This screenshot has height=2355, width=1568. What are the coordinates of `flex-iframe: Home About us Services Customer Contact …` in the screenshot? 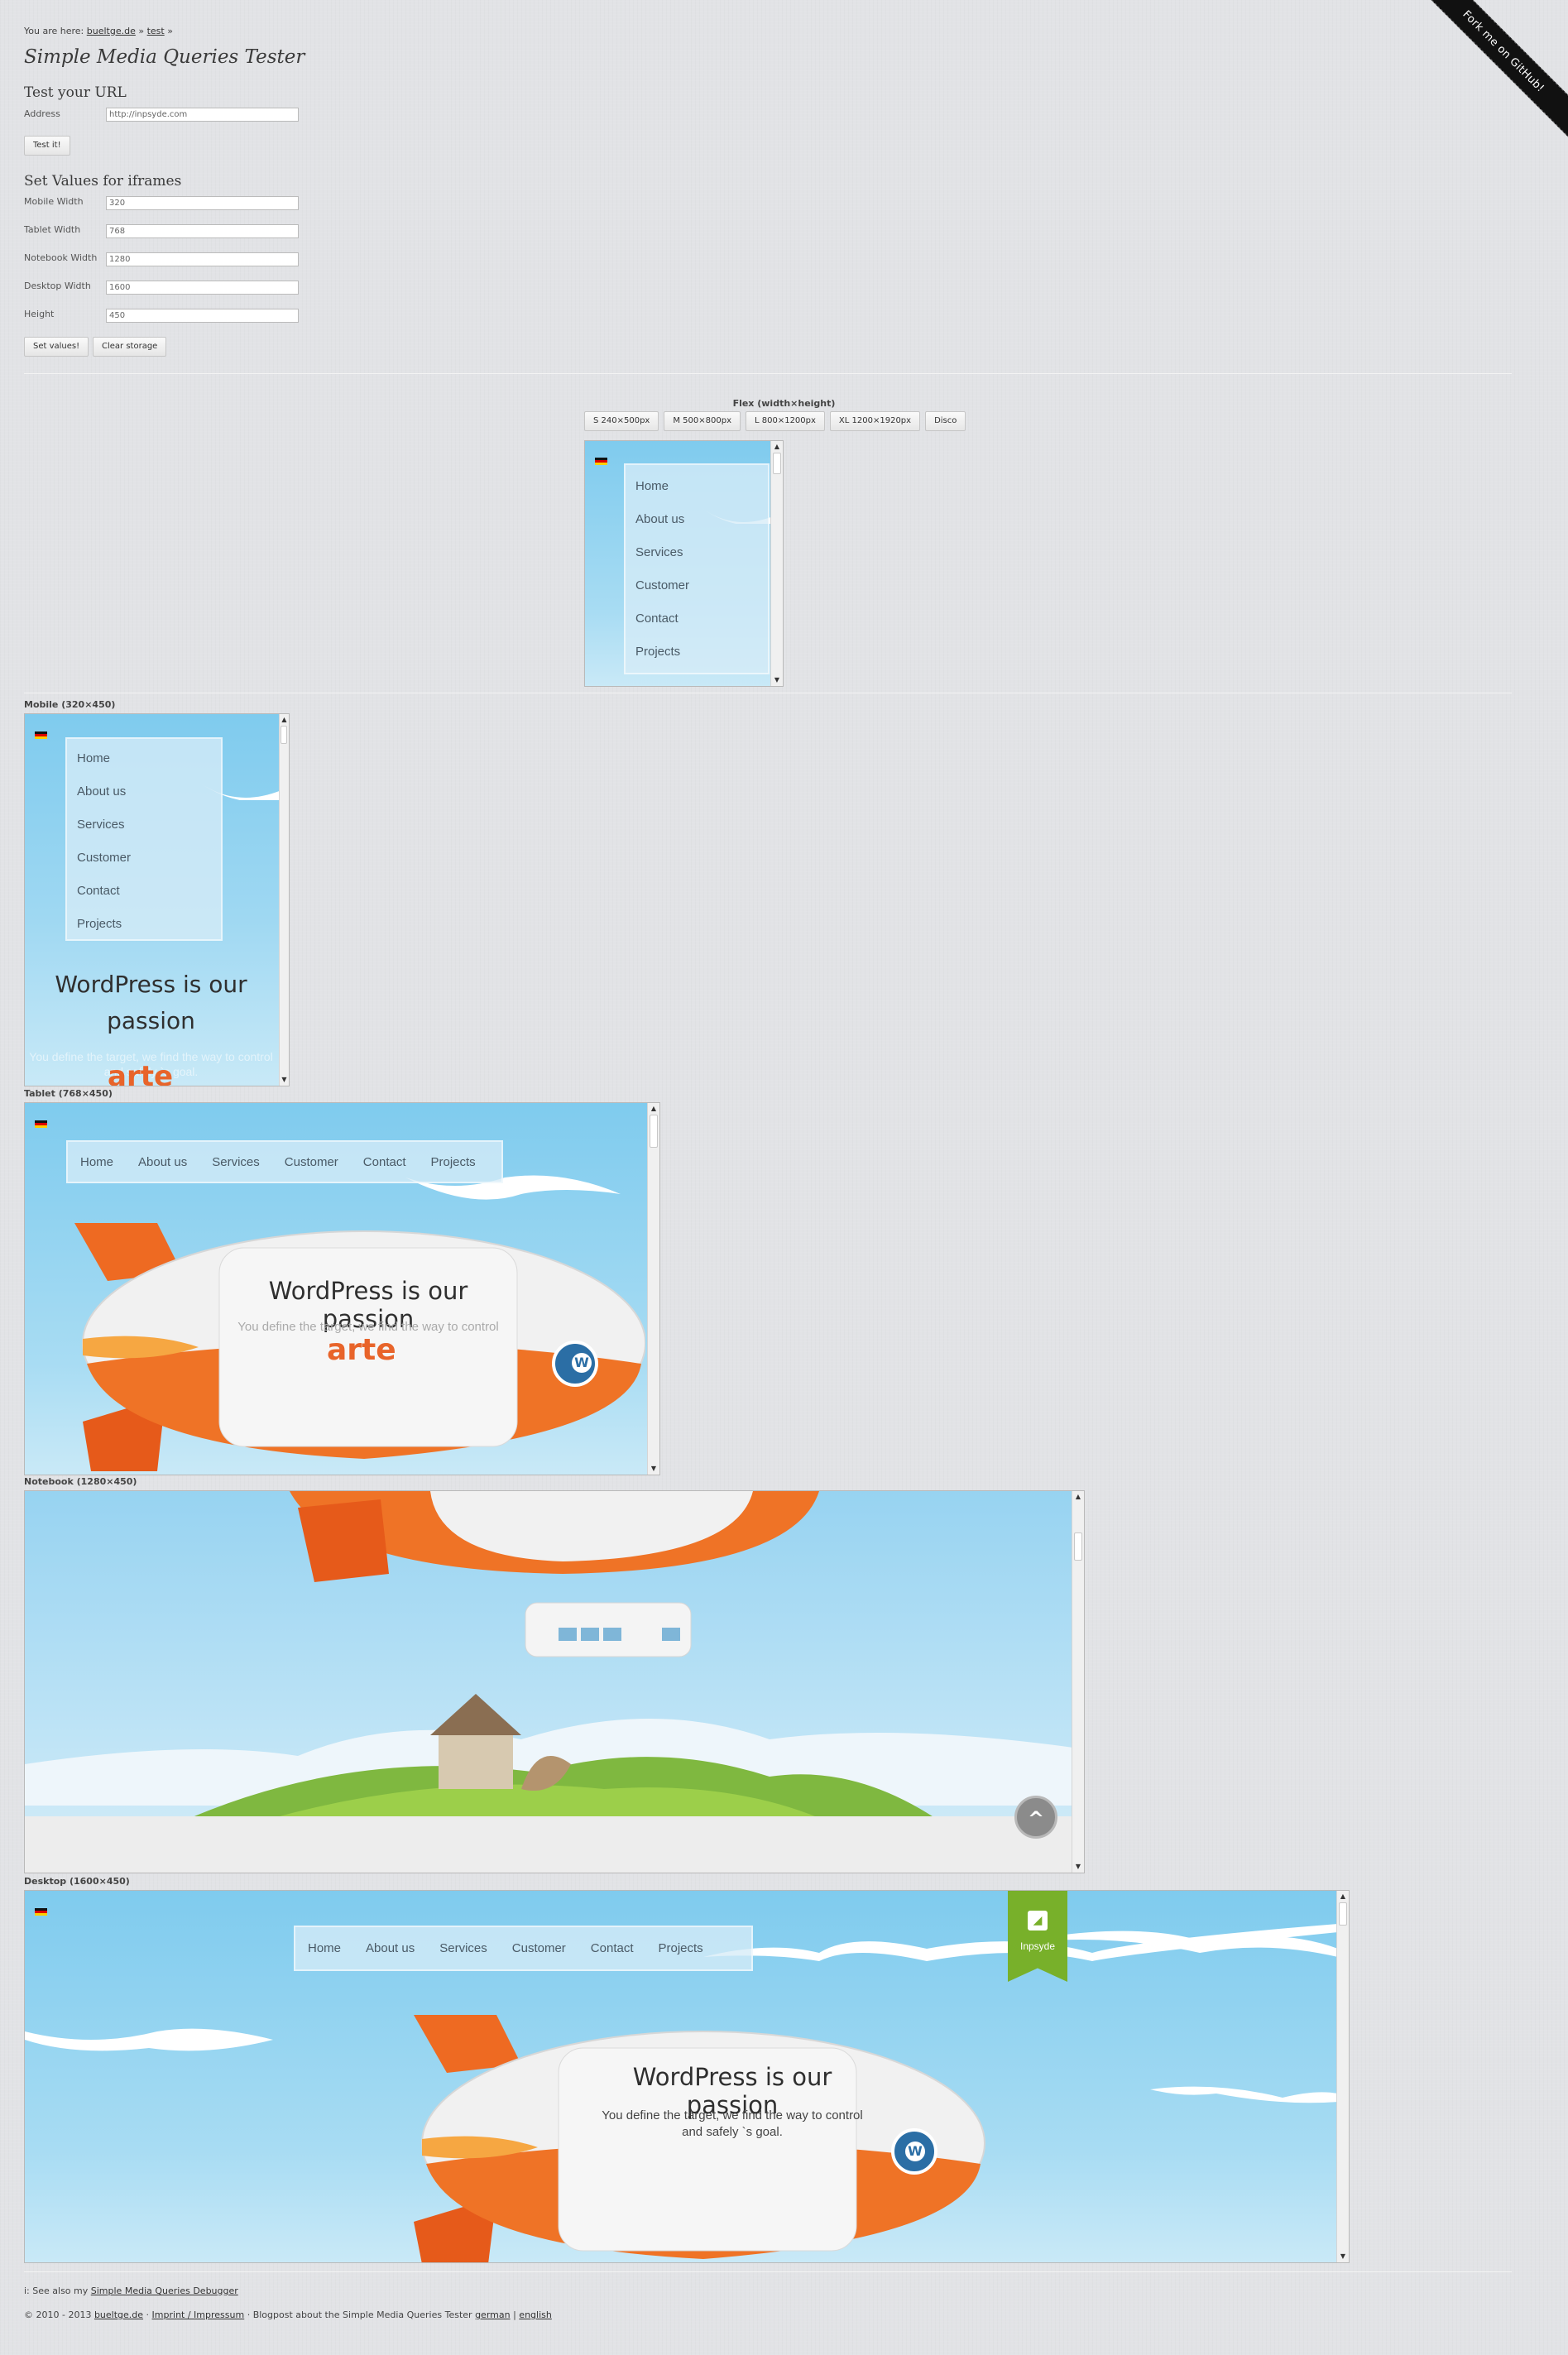 It's located at (684, 563).